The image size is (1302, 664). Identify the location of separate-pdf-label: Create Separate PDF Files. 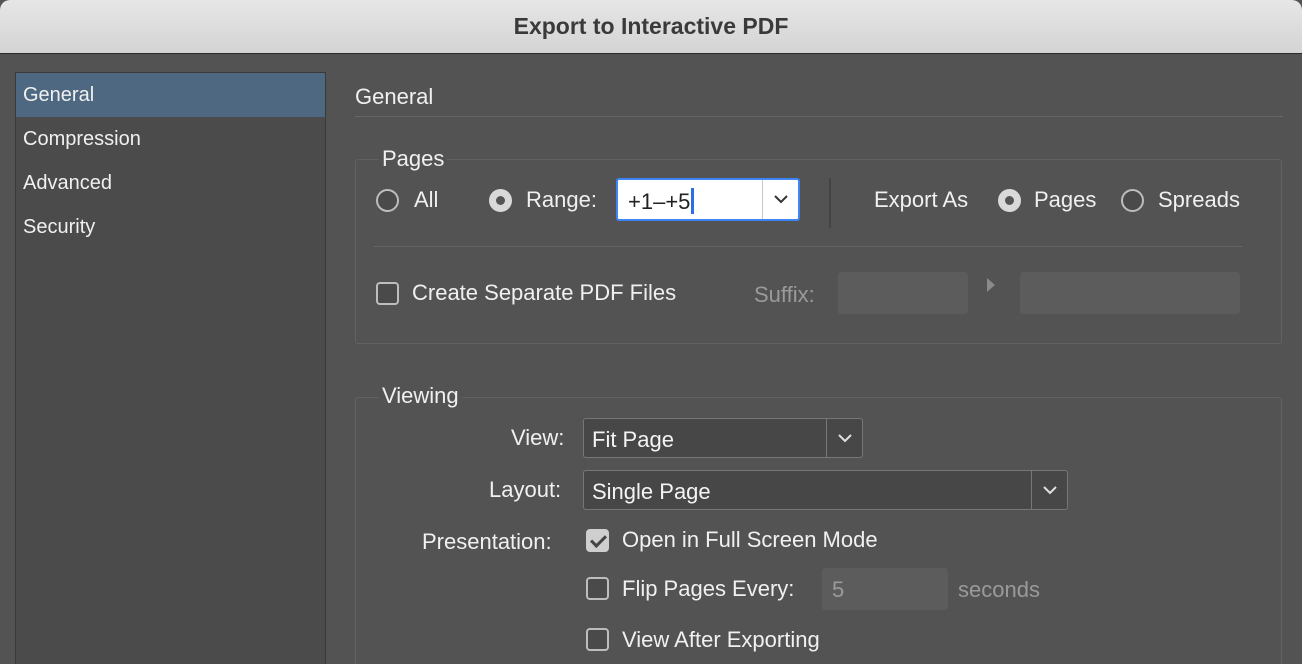
(544, 292).